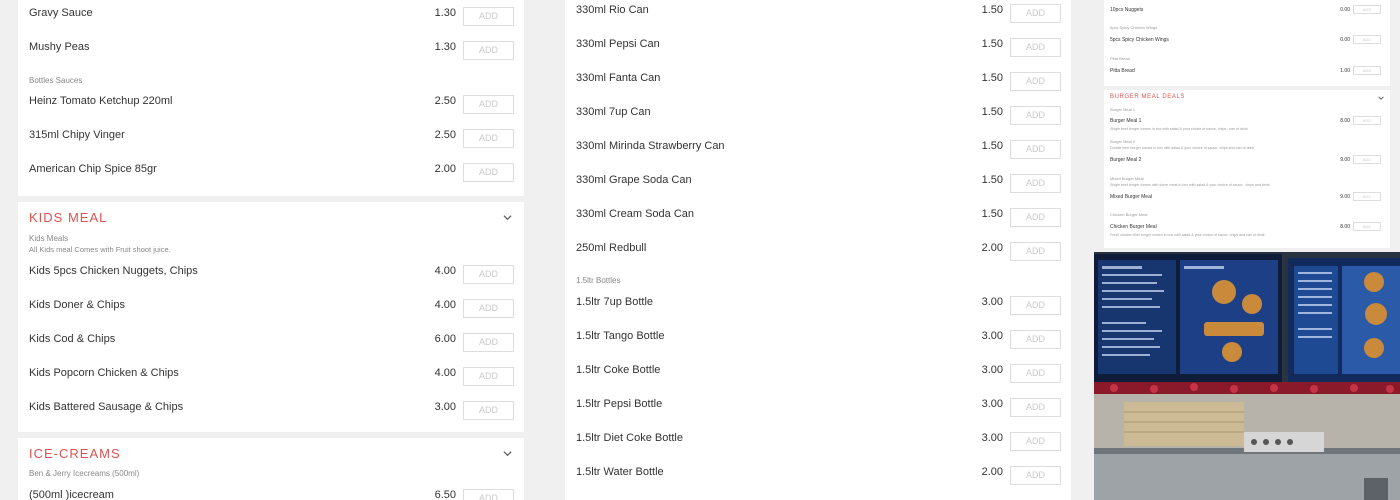 This screenshot has width=1400, height=500. I want to click on item-name: 1.5ltr Water Bottle, so click(620, 472).